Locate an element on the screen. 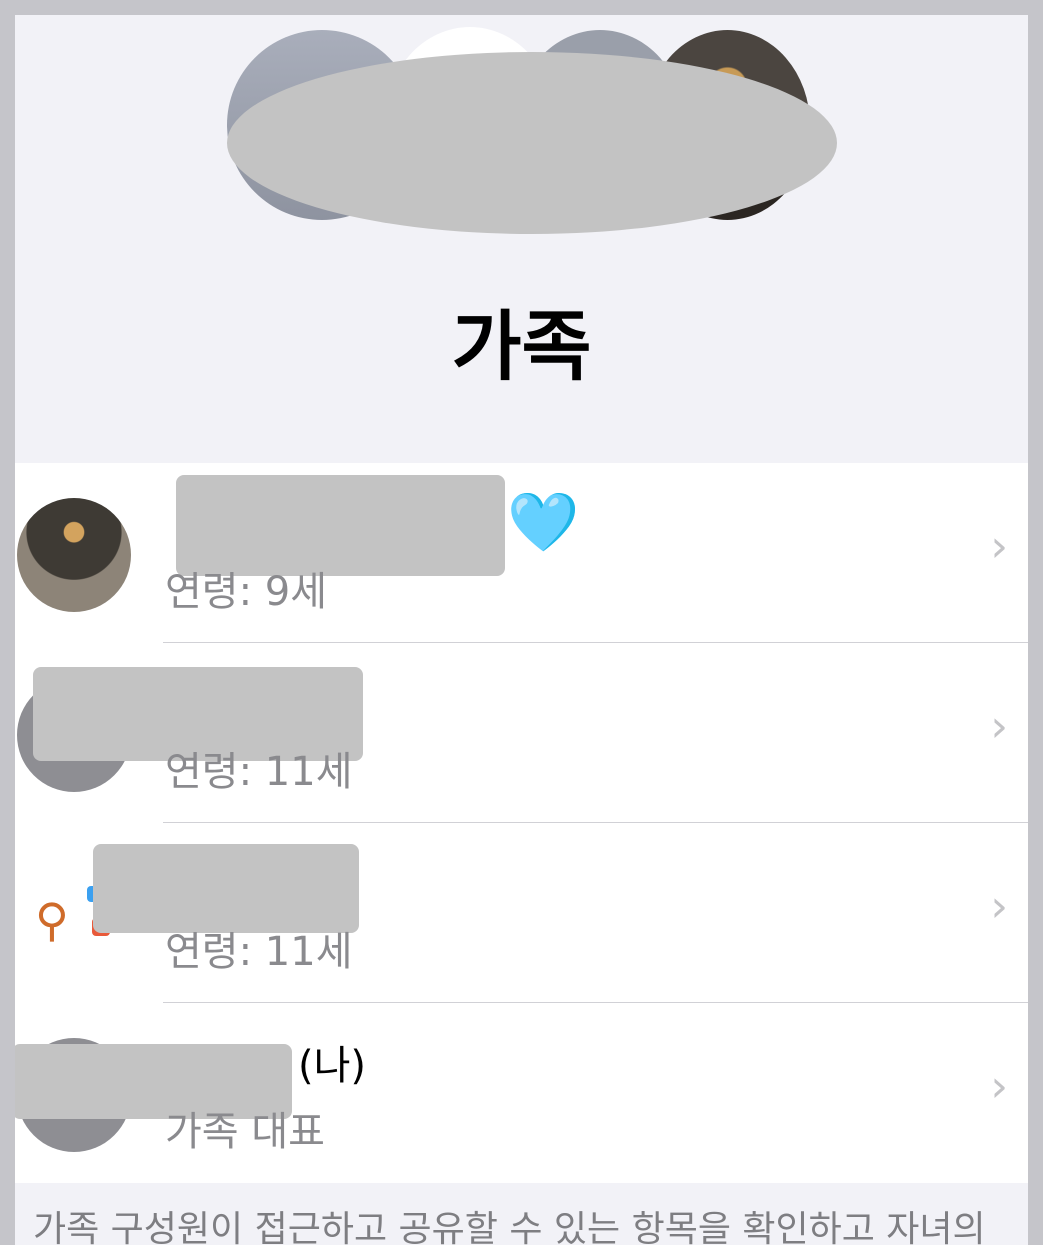 This screenshot has height=1245, width=1043. redaction-overlay is located at coordinates (532, 143).